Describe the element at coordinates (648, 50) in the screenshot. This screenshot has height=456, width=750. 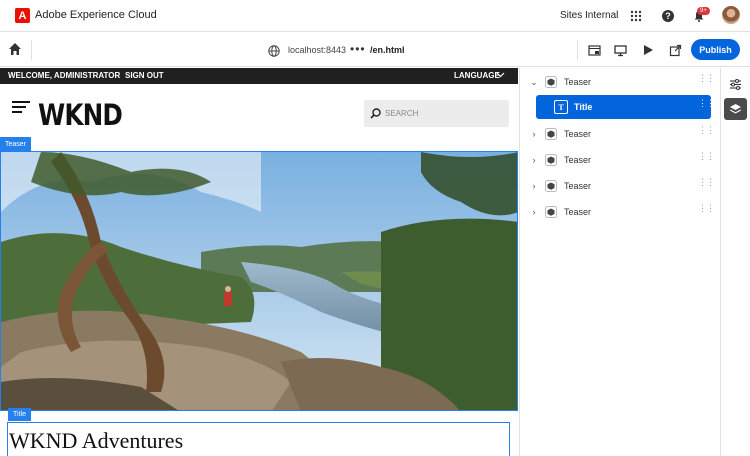
I see `play-preview-icon` at that location.